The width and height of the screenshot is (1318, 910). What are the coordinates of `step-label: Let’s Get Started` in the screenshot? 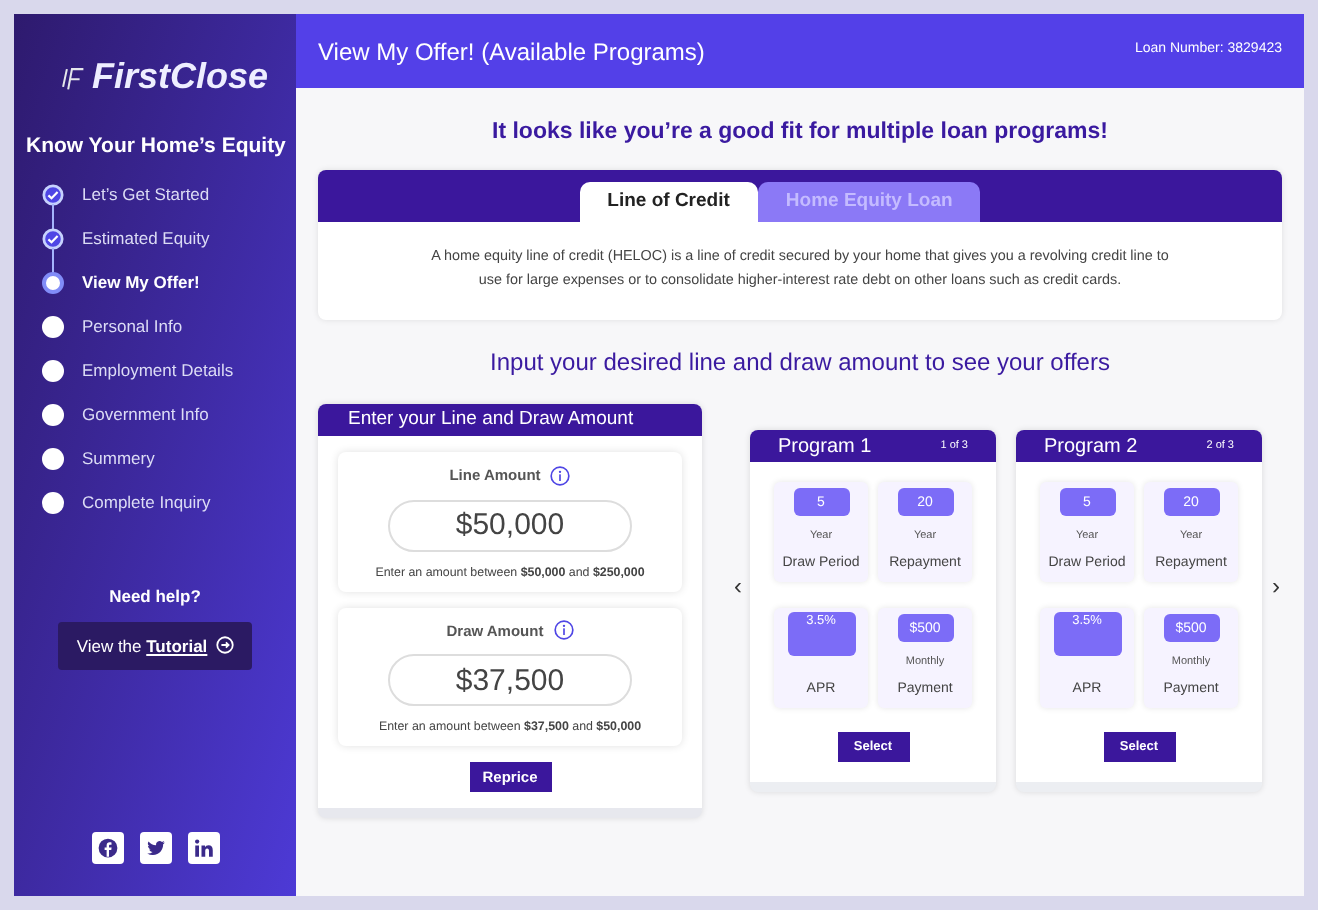 It's located at (146, 195).